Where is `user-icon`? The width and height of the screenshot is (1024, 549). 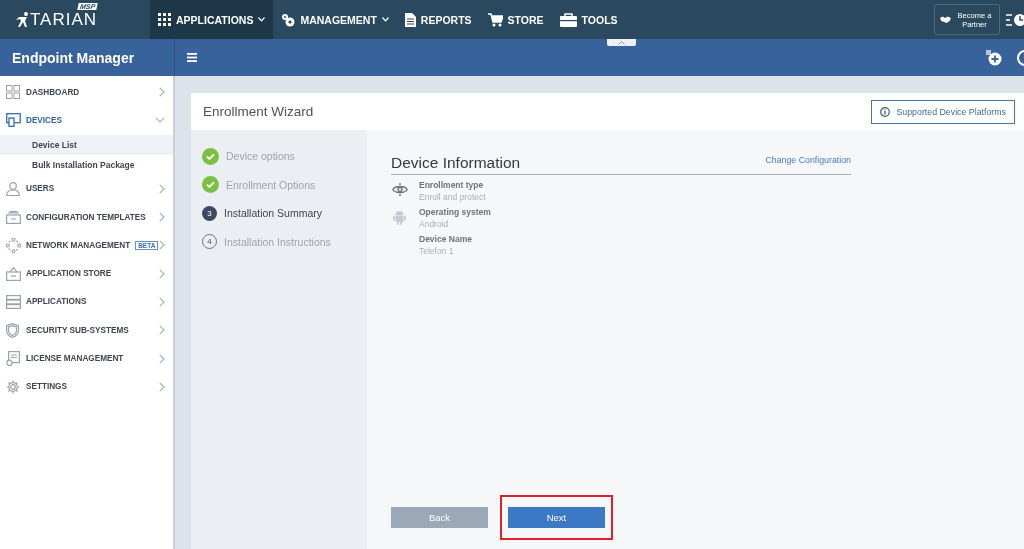
user-icon is located at coordinates (13, 188).